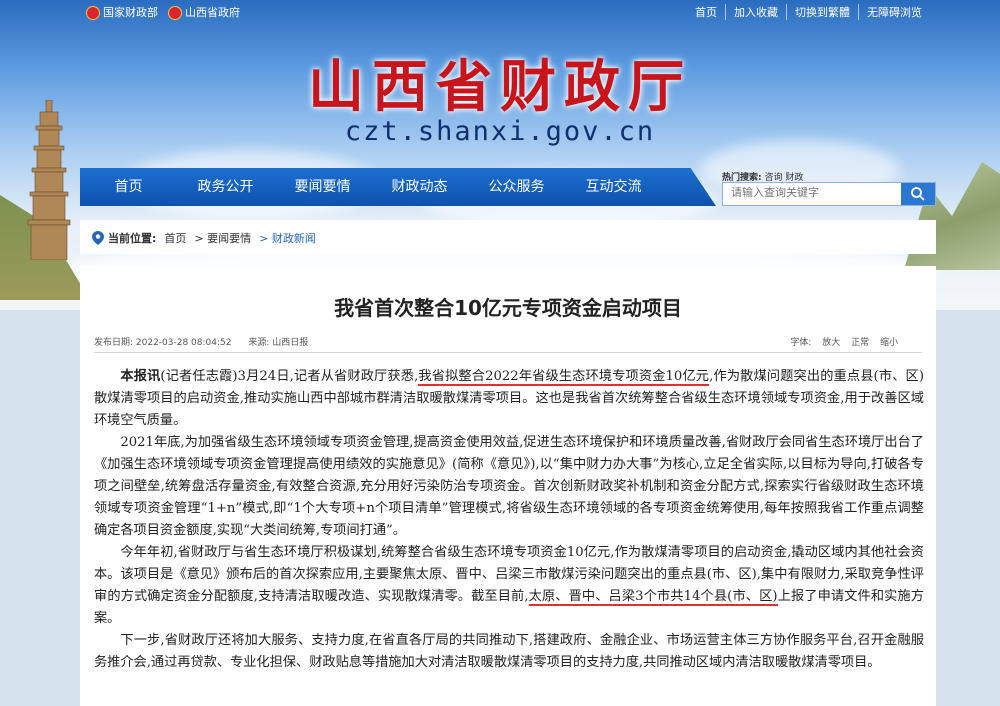  I want to click on article-source: 来源: 山西日报, so click(278, 343).